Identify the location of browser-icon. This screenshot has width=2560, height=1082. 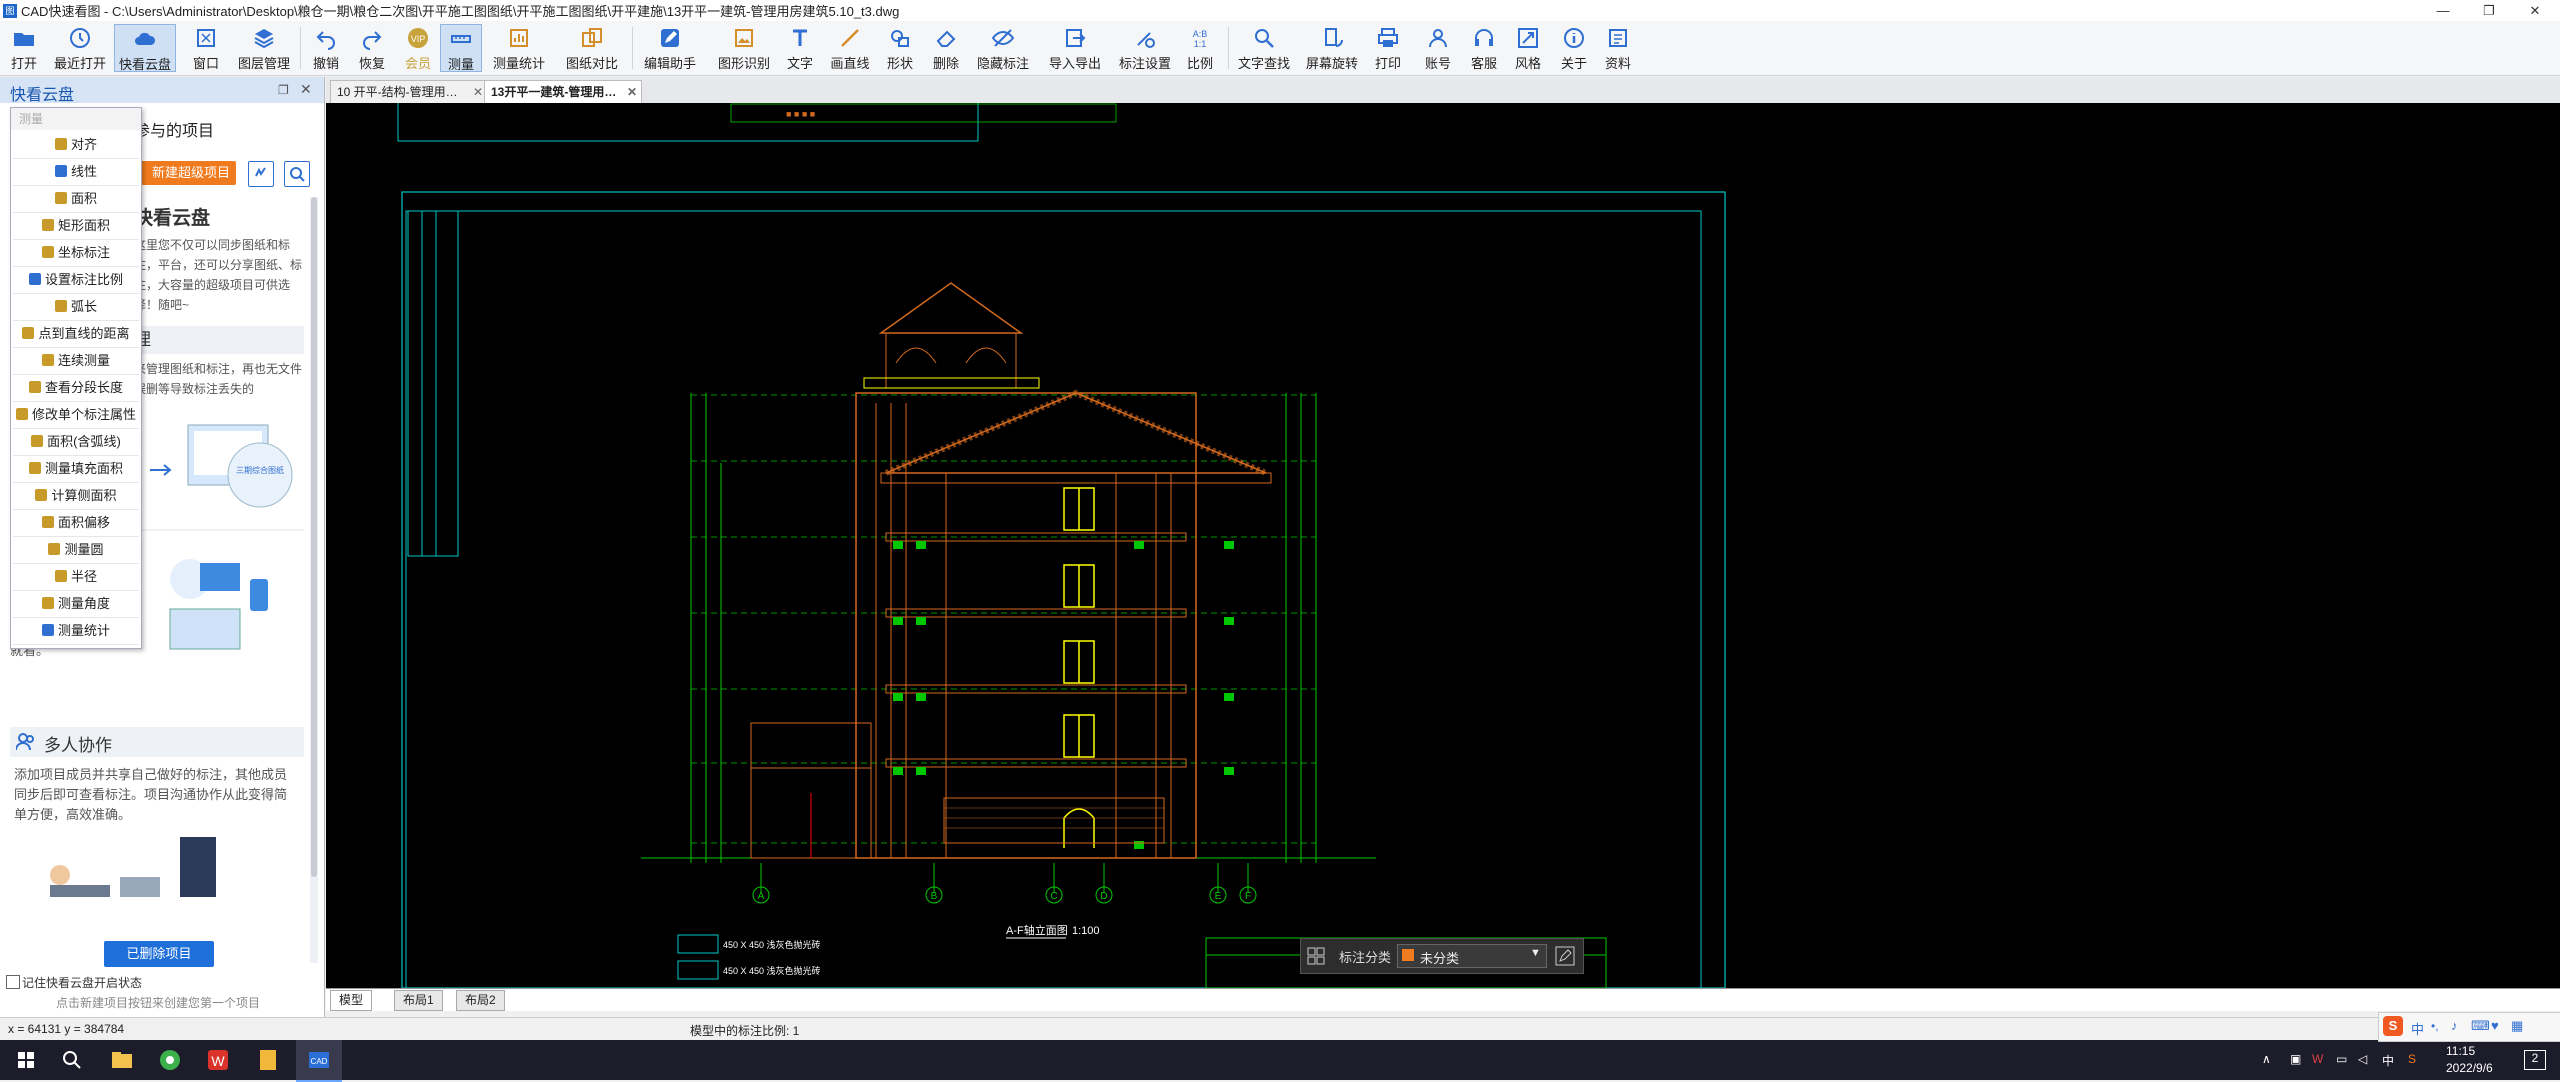
(170, 1060).